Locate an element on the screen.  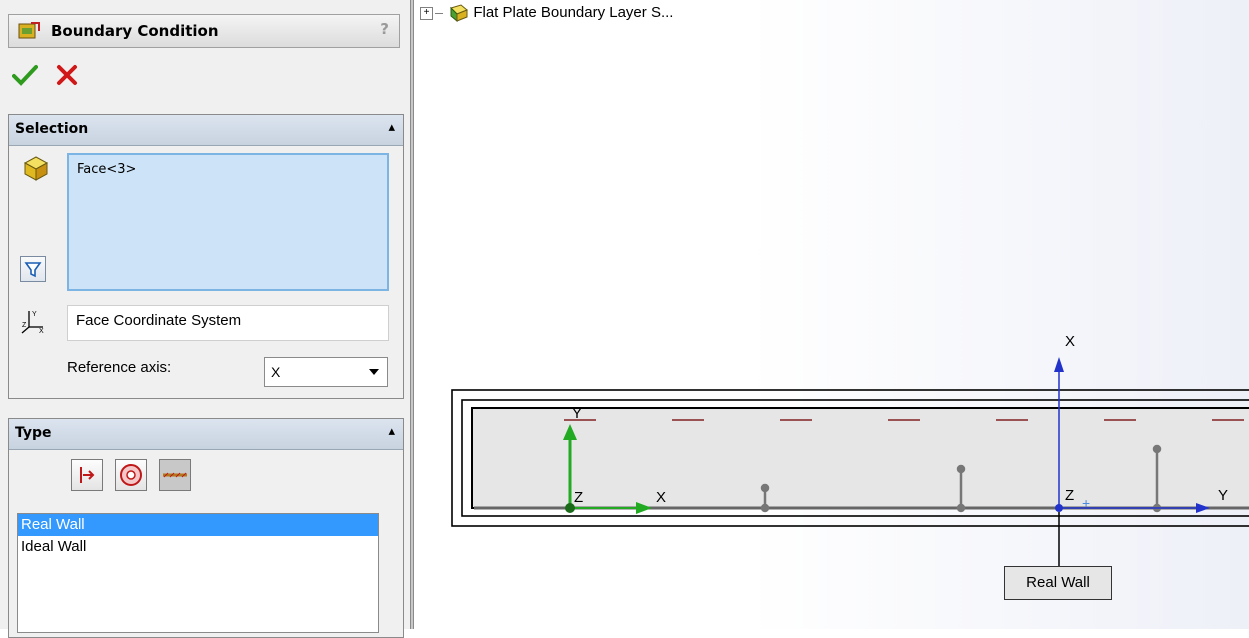
ok-checkmark-icon is located at coordinates (25, 75).